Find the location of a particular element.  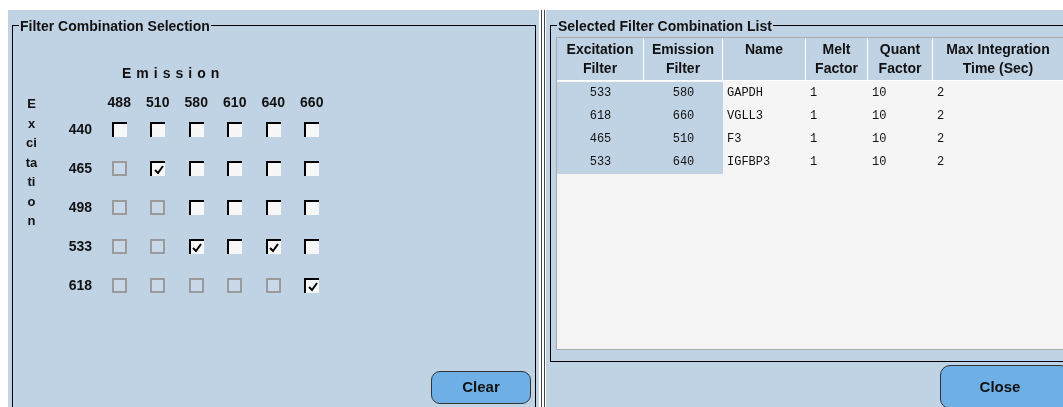

excitation-label: Excitation is located at coordinates (31, 162).